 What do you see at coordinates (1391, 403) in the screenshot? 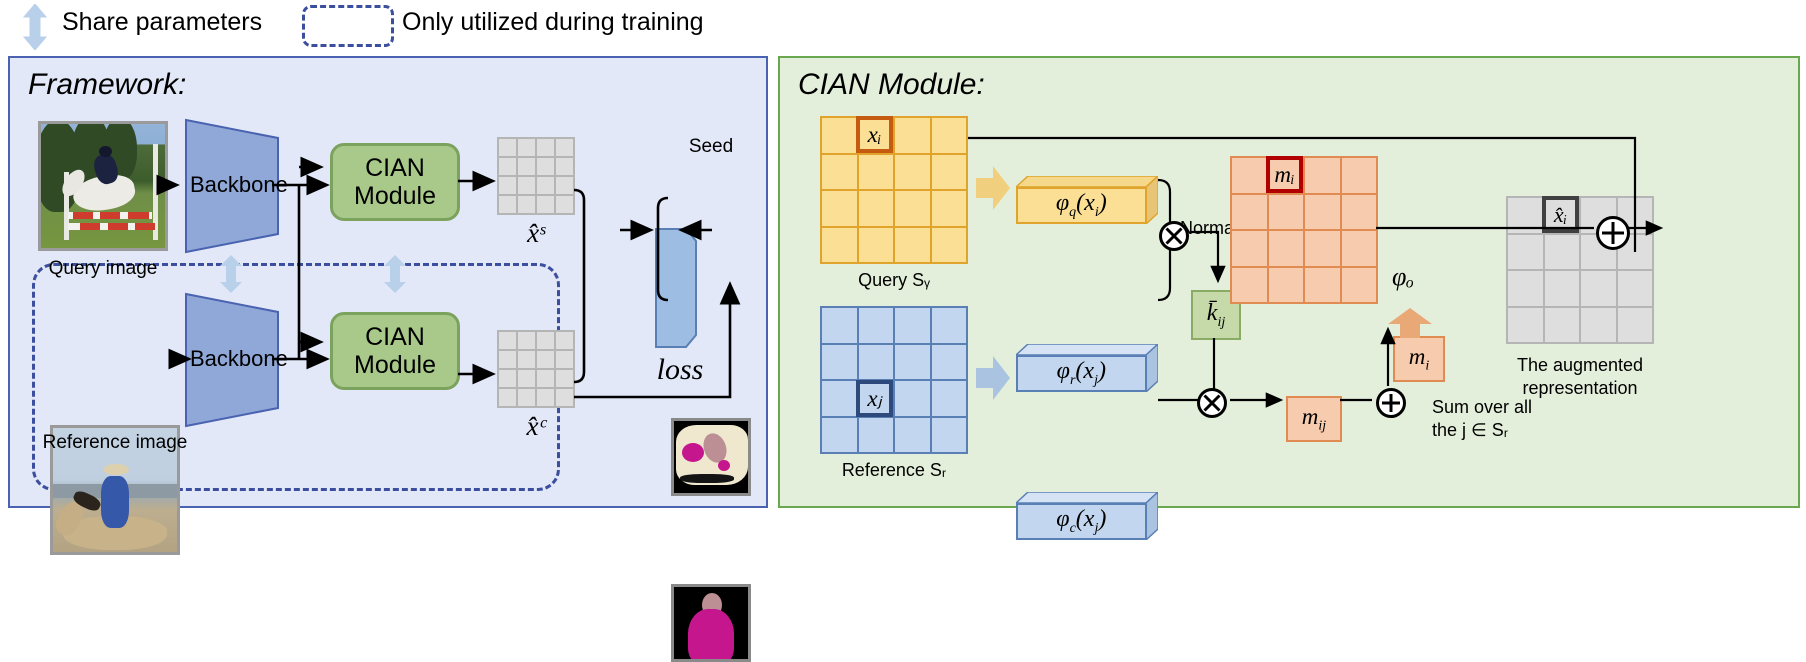
I see `add-operator-sum` at bounding box center [1391, 403].